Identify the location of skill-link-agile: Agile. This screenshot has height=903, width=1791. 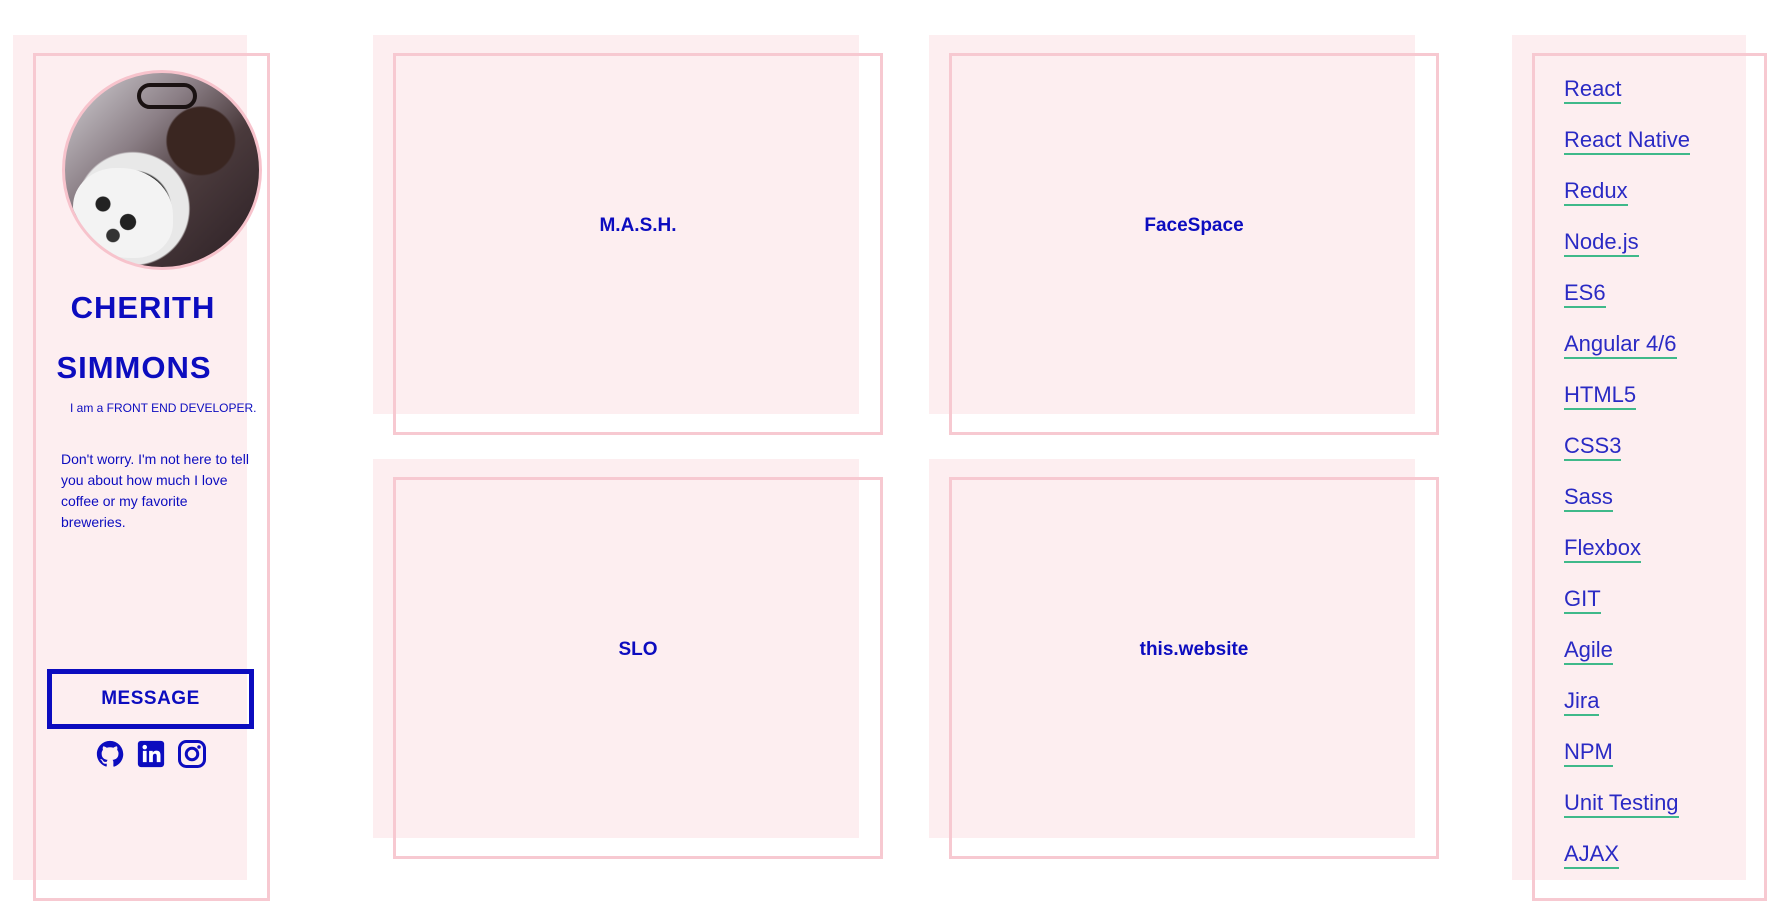
(1588, 651).